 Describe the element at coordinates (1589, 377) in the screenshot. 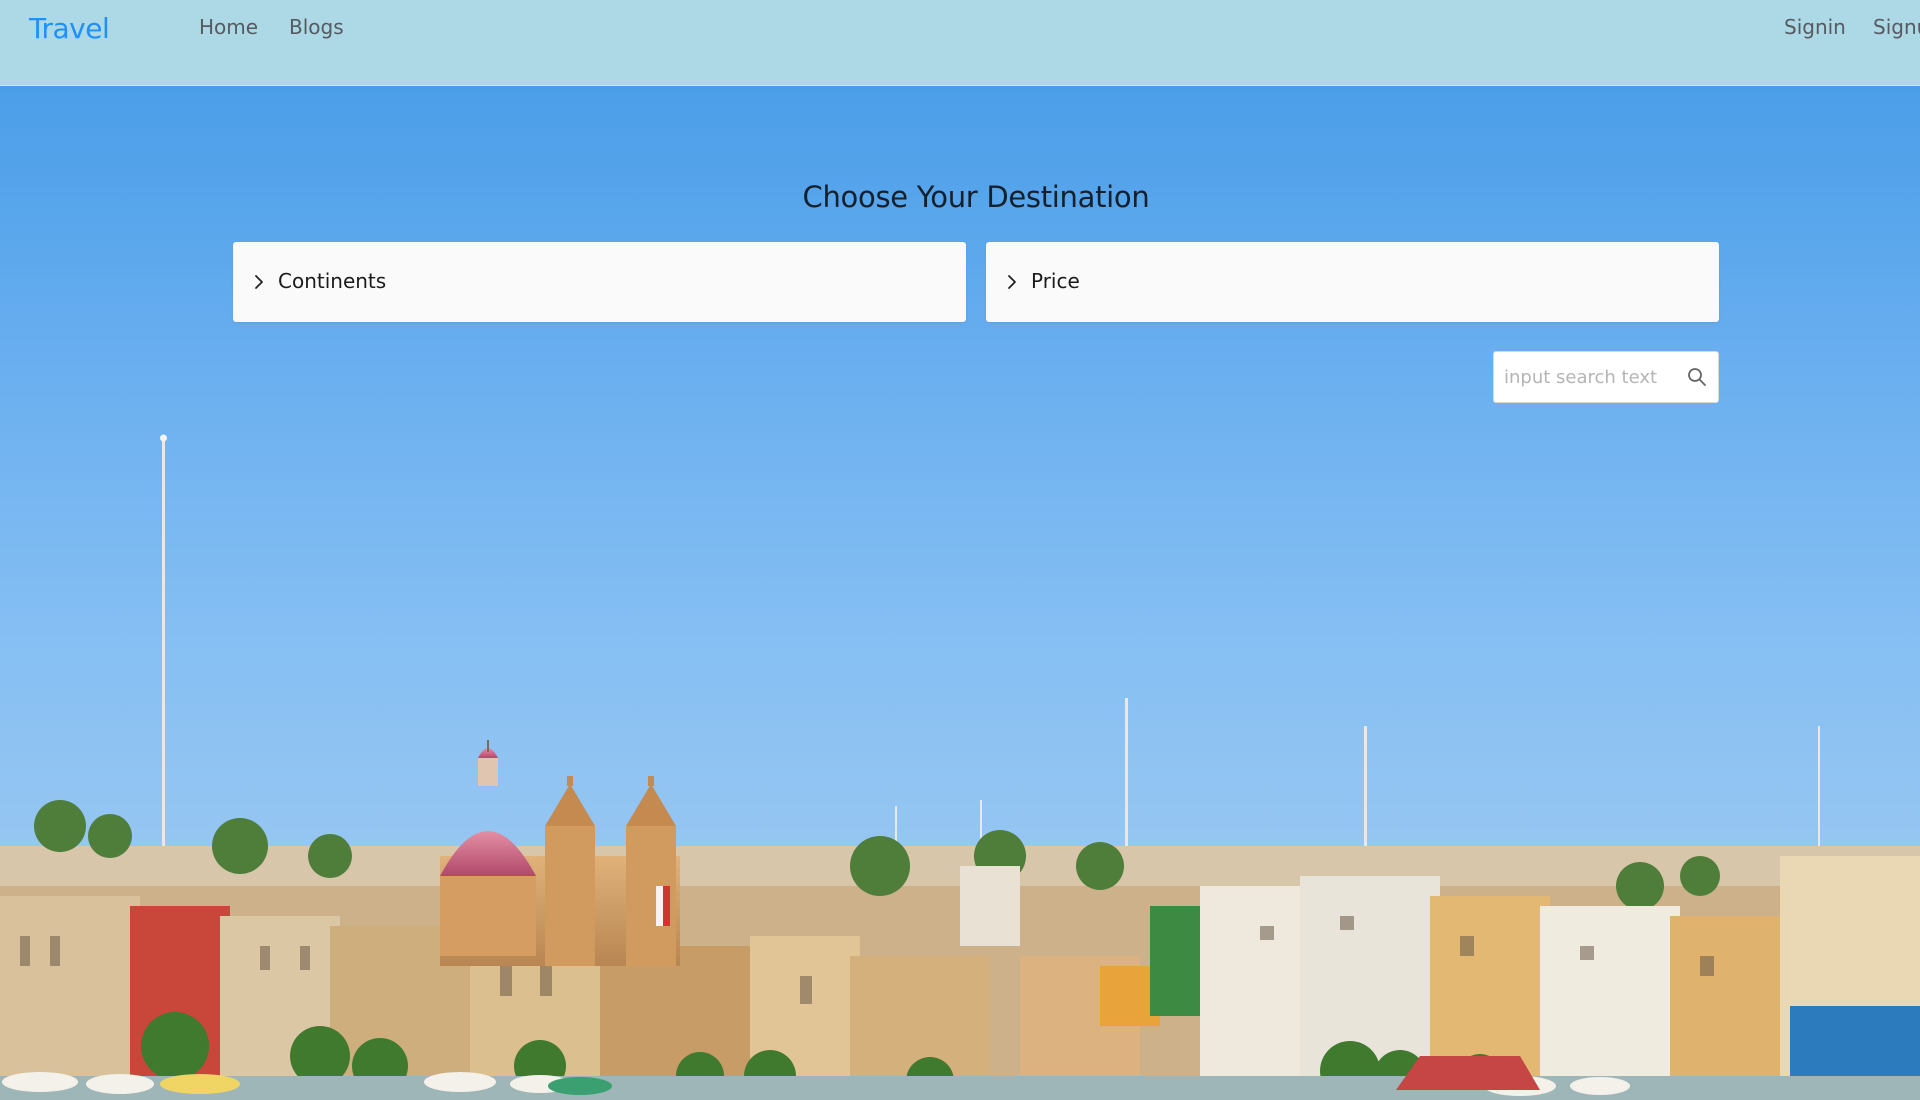

I see `search-input` at that location.